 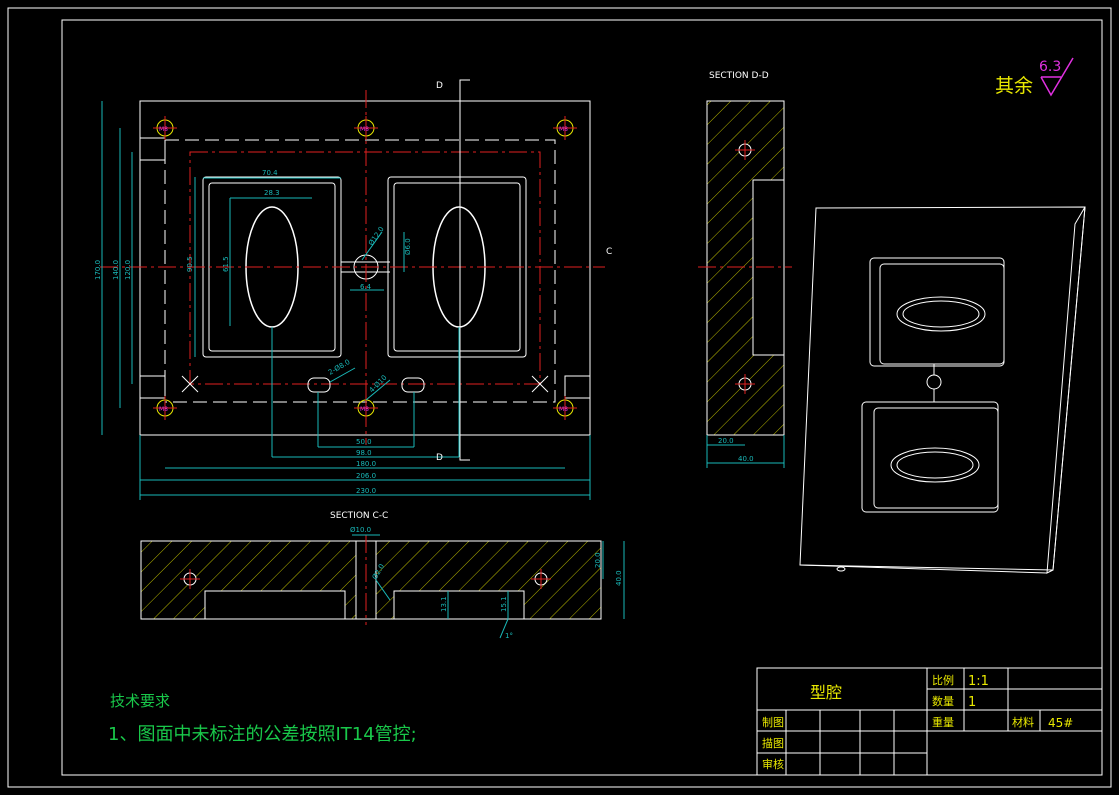 I want to click on scale-label: 比例, so click(x=943, y=680).